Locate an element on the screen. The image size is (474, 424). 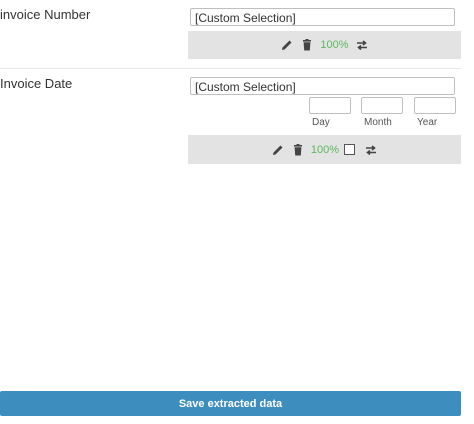
invoice-number-selection-field: [Custom Selection] is located at coordinates (322, 17).